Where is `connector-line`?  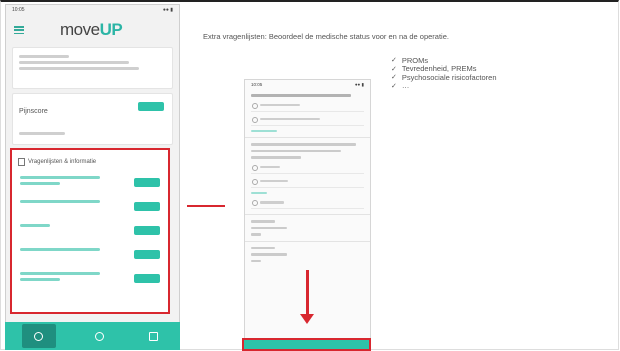
connector-line is located at coordinates (206, 206).